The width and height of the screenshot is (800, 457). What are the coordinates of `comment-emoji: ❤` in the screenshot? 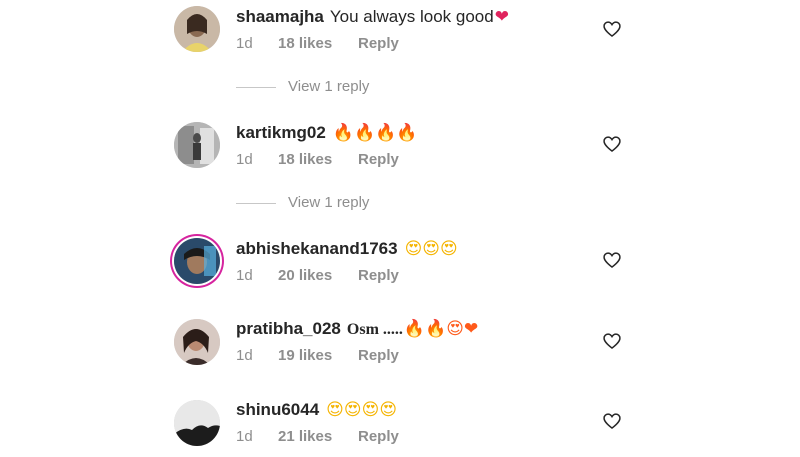 It's located at (501, 17).